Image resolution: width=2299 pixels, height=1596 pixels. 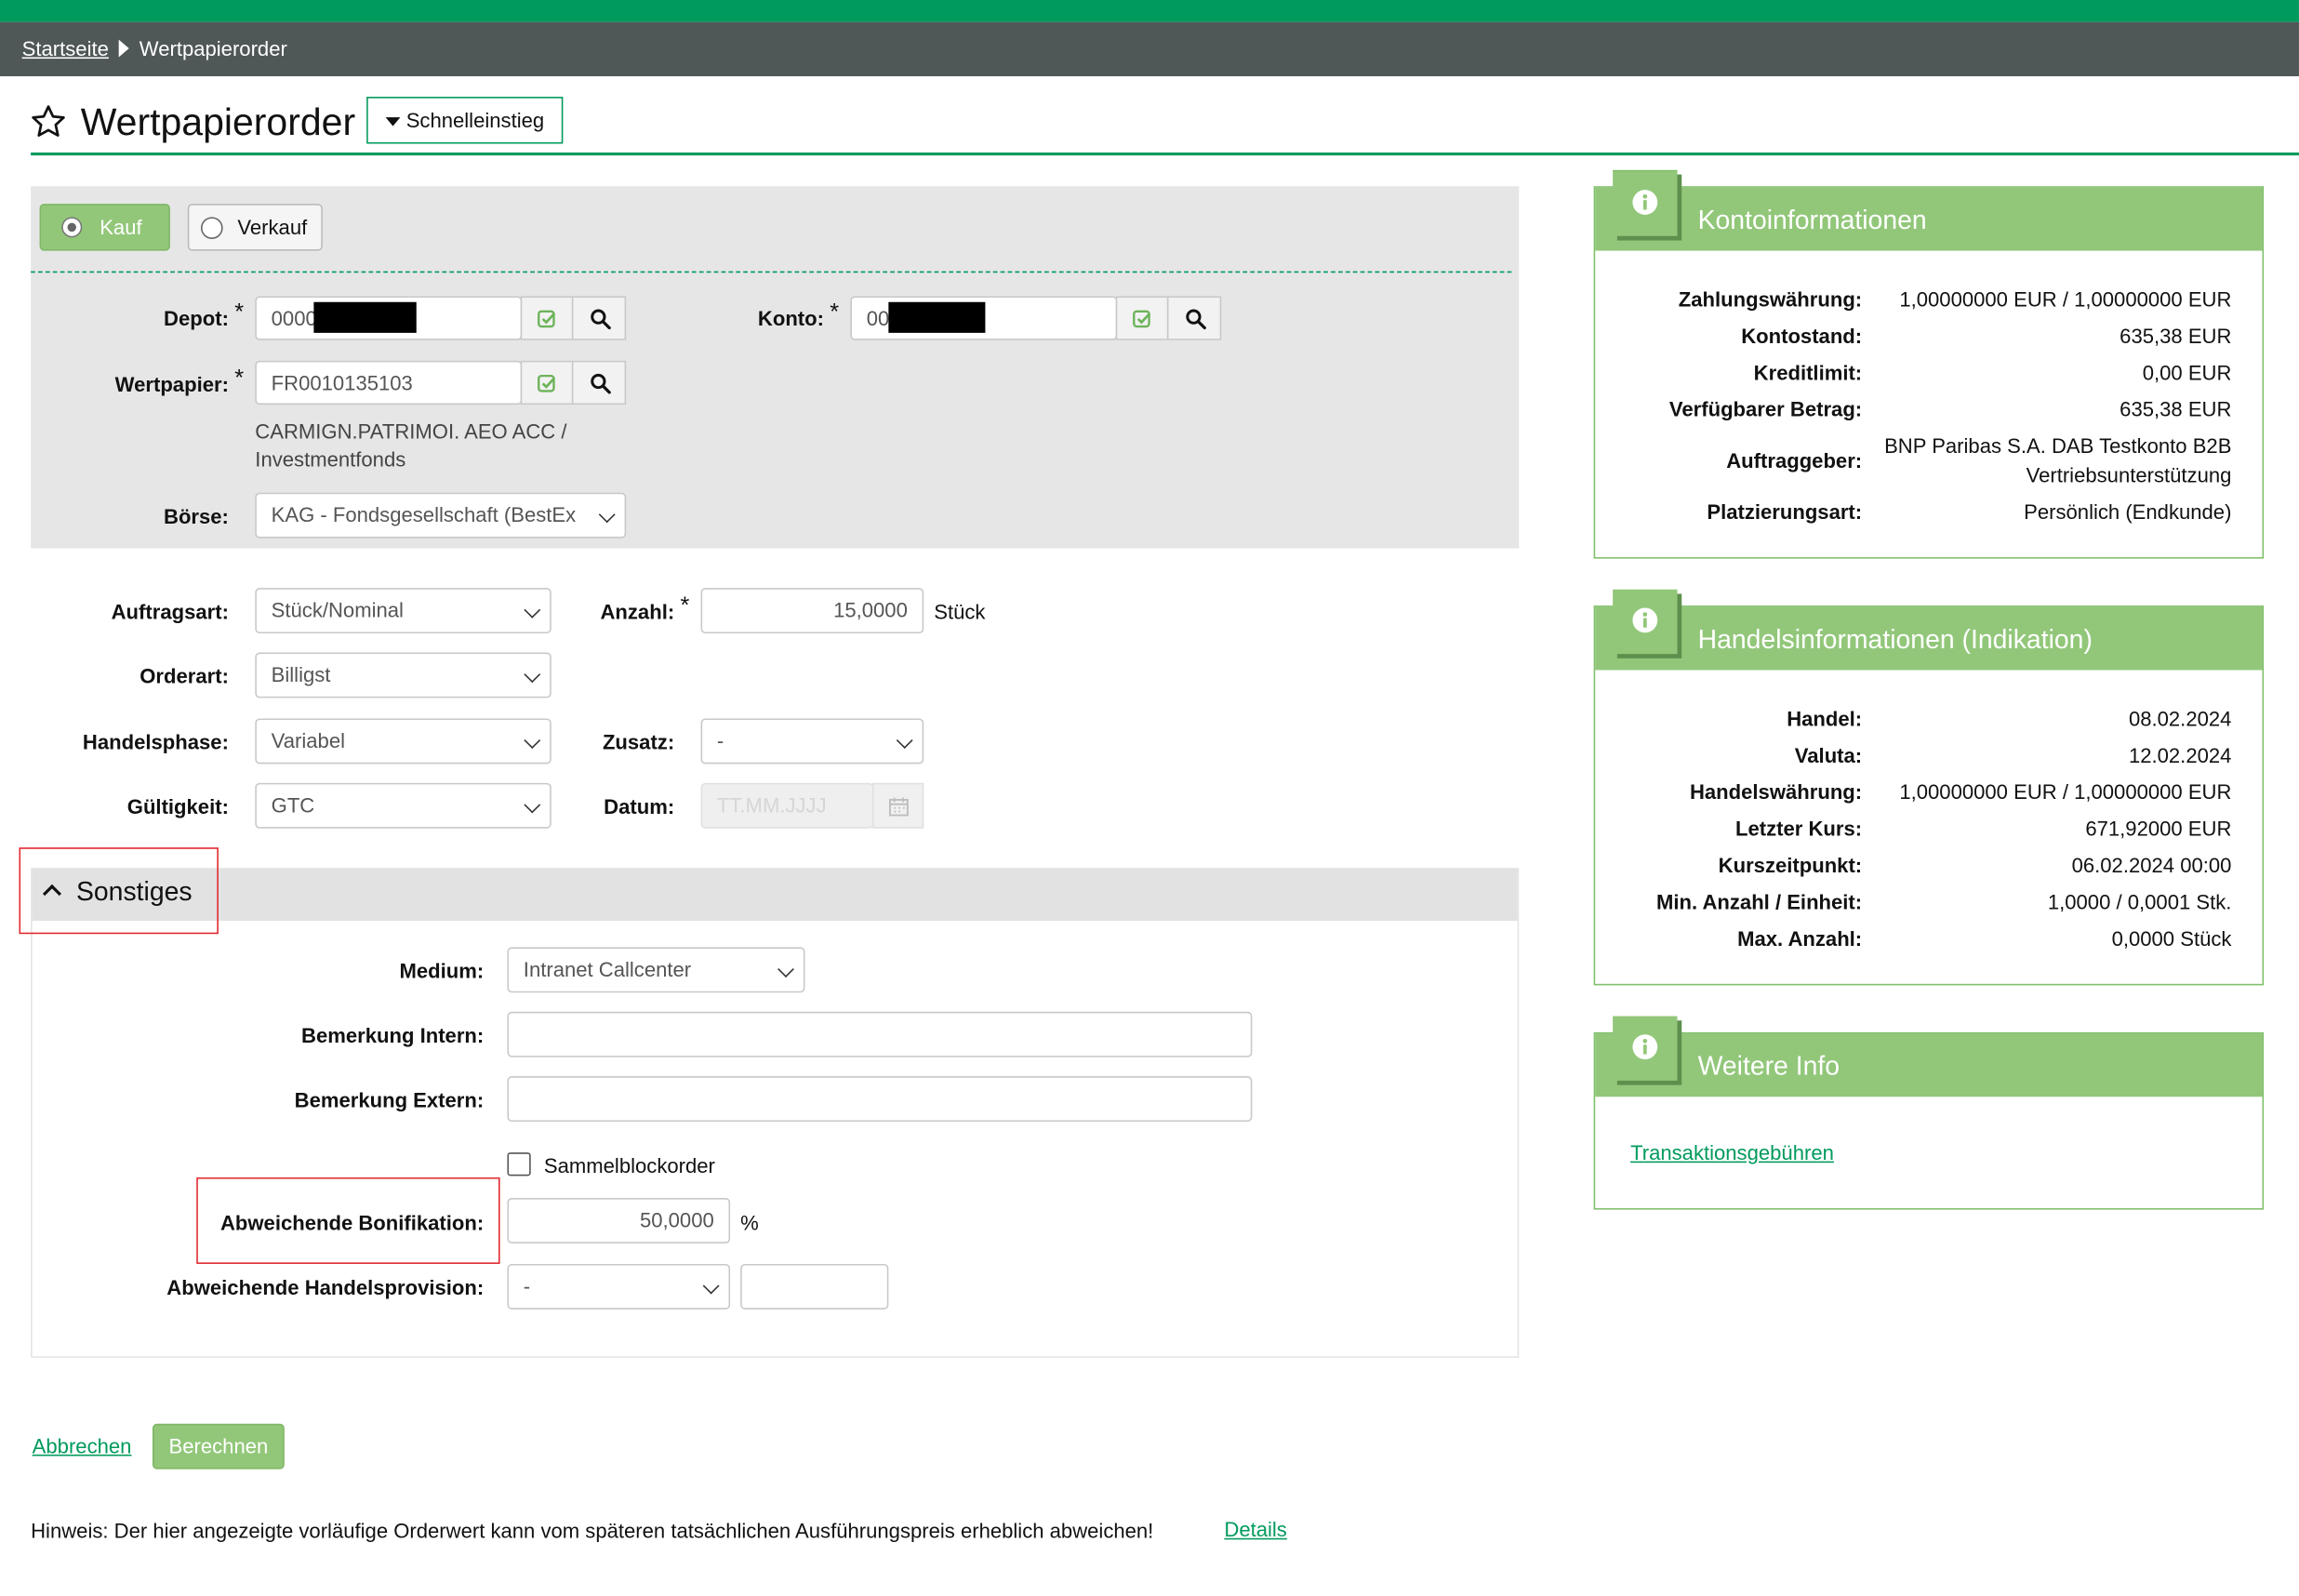 I want to click on auftragsart-value: Stück/Nominal, so click(x=338, y=610).